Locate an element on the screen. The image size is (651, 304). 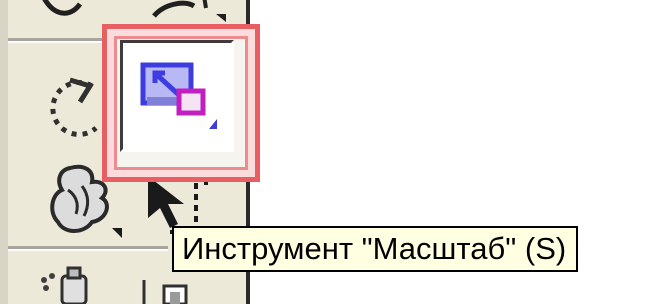
graph-icon is located at coordinates (165, 292).